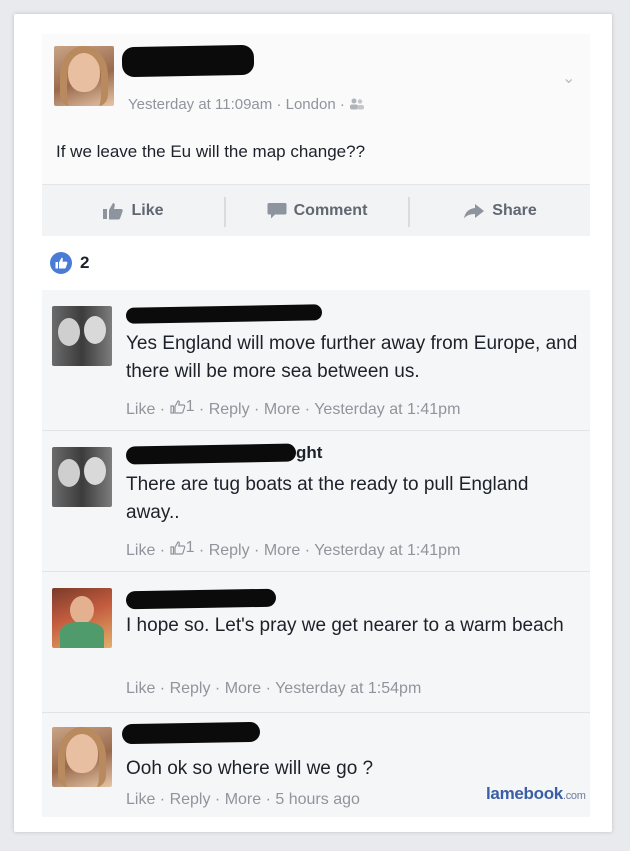  What do you see at coordinates (574, 796) in the screenshot?
I see `watermark-tld: .com` at bounding box center [574, 796].